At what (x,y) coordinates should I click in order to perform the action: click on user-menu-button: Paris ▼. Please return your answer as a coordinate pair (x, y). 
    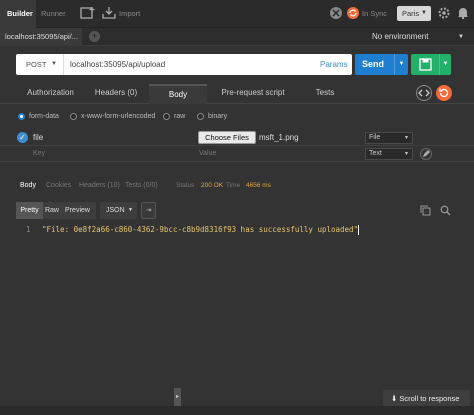
    Looking at the image, I should click on (414, 13).